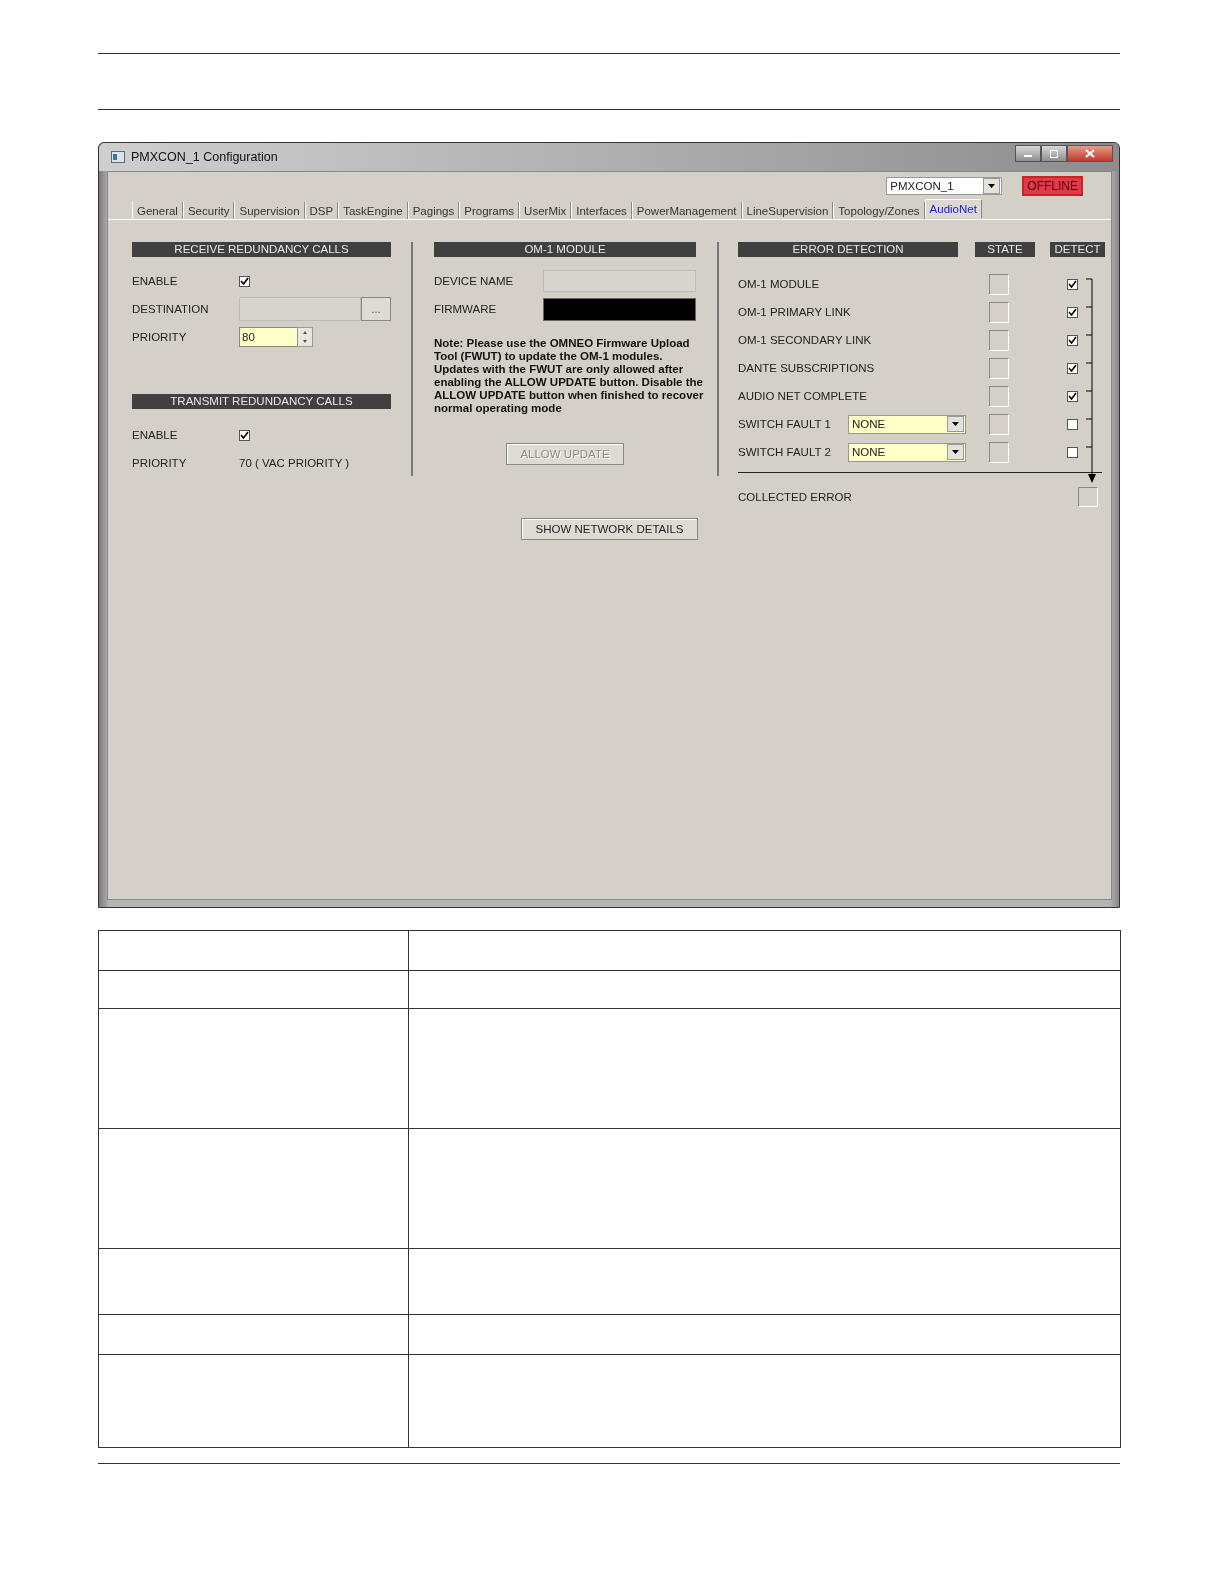 The width and height of the screenshot is (1224, 1584). I want to click on tab: Supervision, so click(269, 210).